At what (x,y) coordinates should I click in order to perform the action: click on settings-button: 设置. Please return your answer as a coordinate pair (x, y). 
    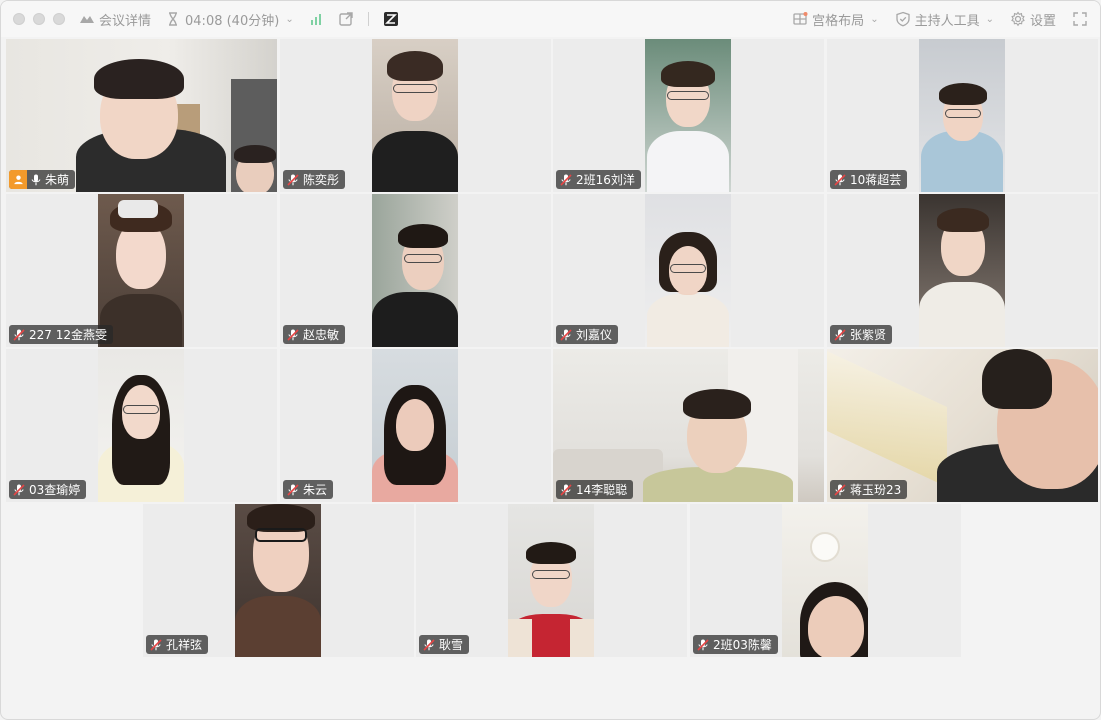
    Looking at the image, I should click on (1033, 19).